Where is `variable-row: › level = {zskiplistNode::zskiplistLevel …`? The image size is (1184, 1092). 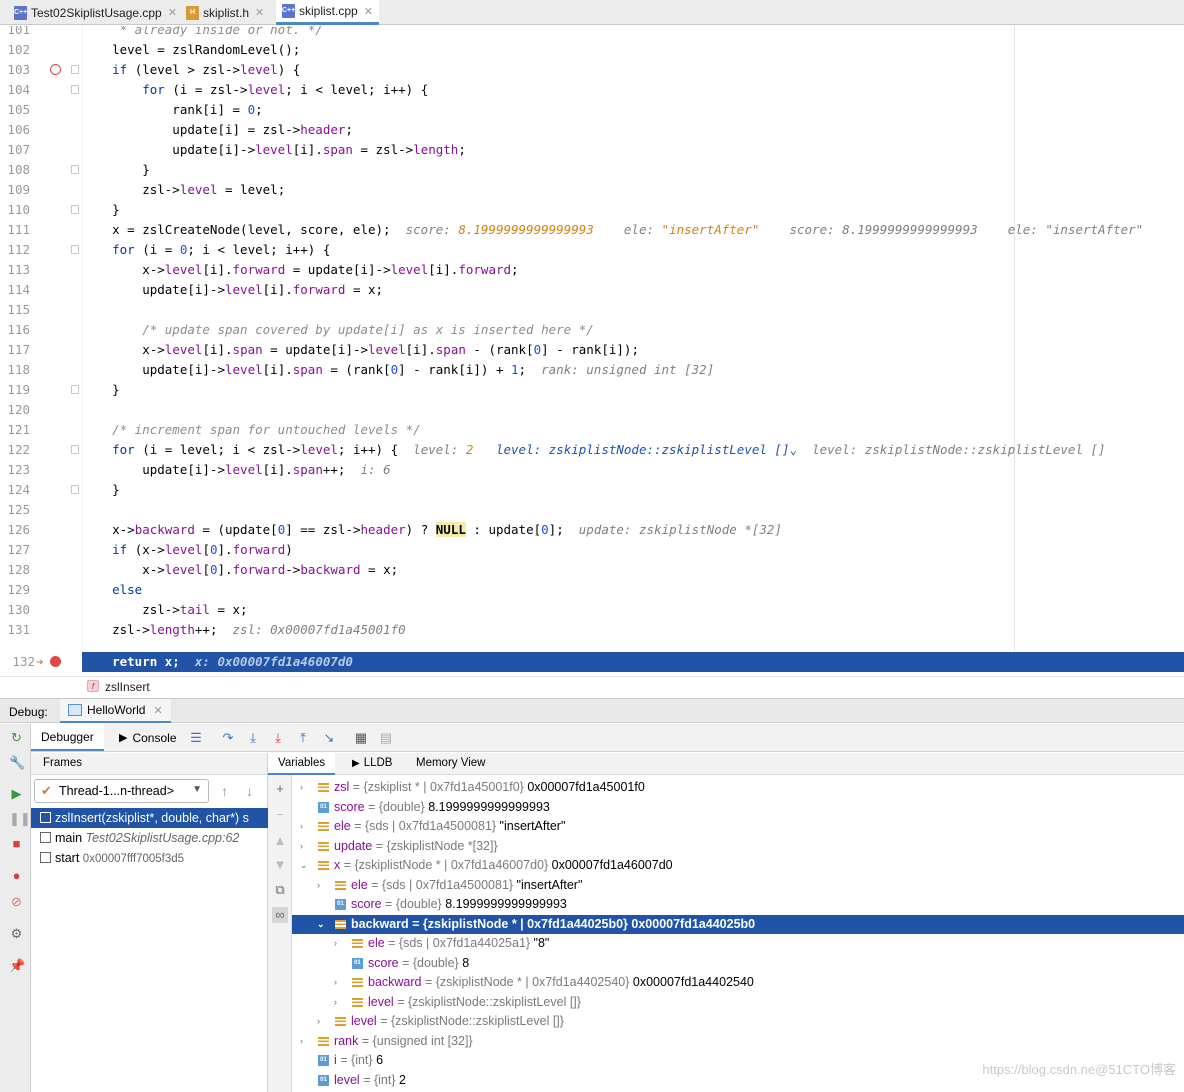 variable-row: › level = {zskiplistNode::zskiplistLevel … is located at coordinates (738, 1003).